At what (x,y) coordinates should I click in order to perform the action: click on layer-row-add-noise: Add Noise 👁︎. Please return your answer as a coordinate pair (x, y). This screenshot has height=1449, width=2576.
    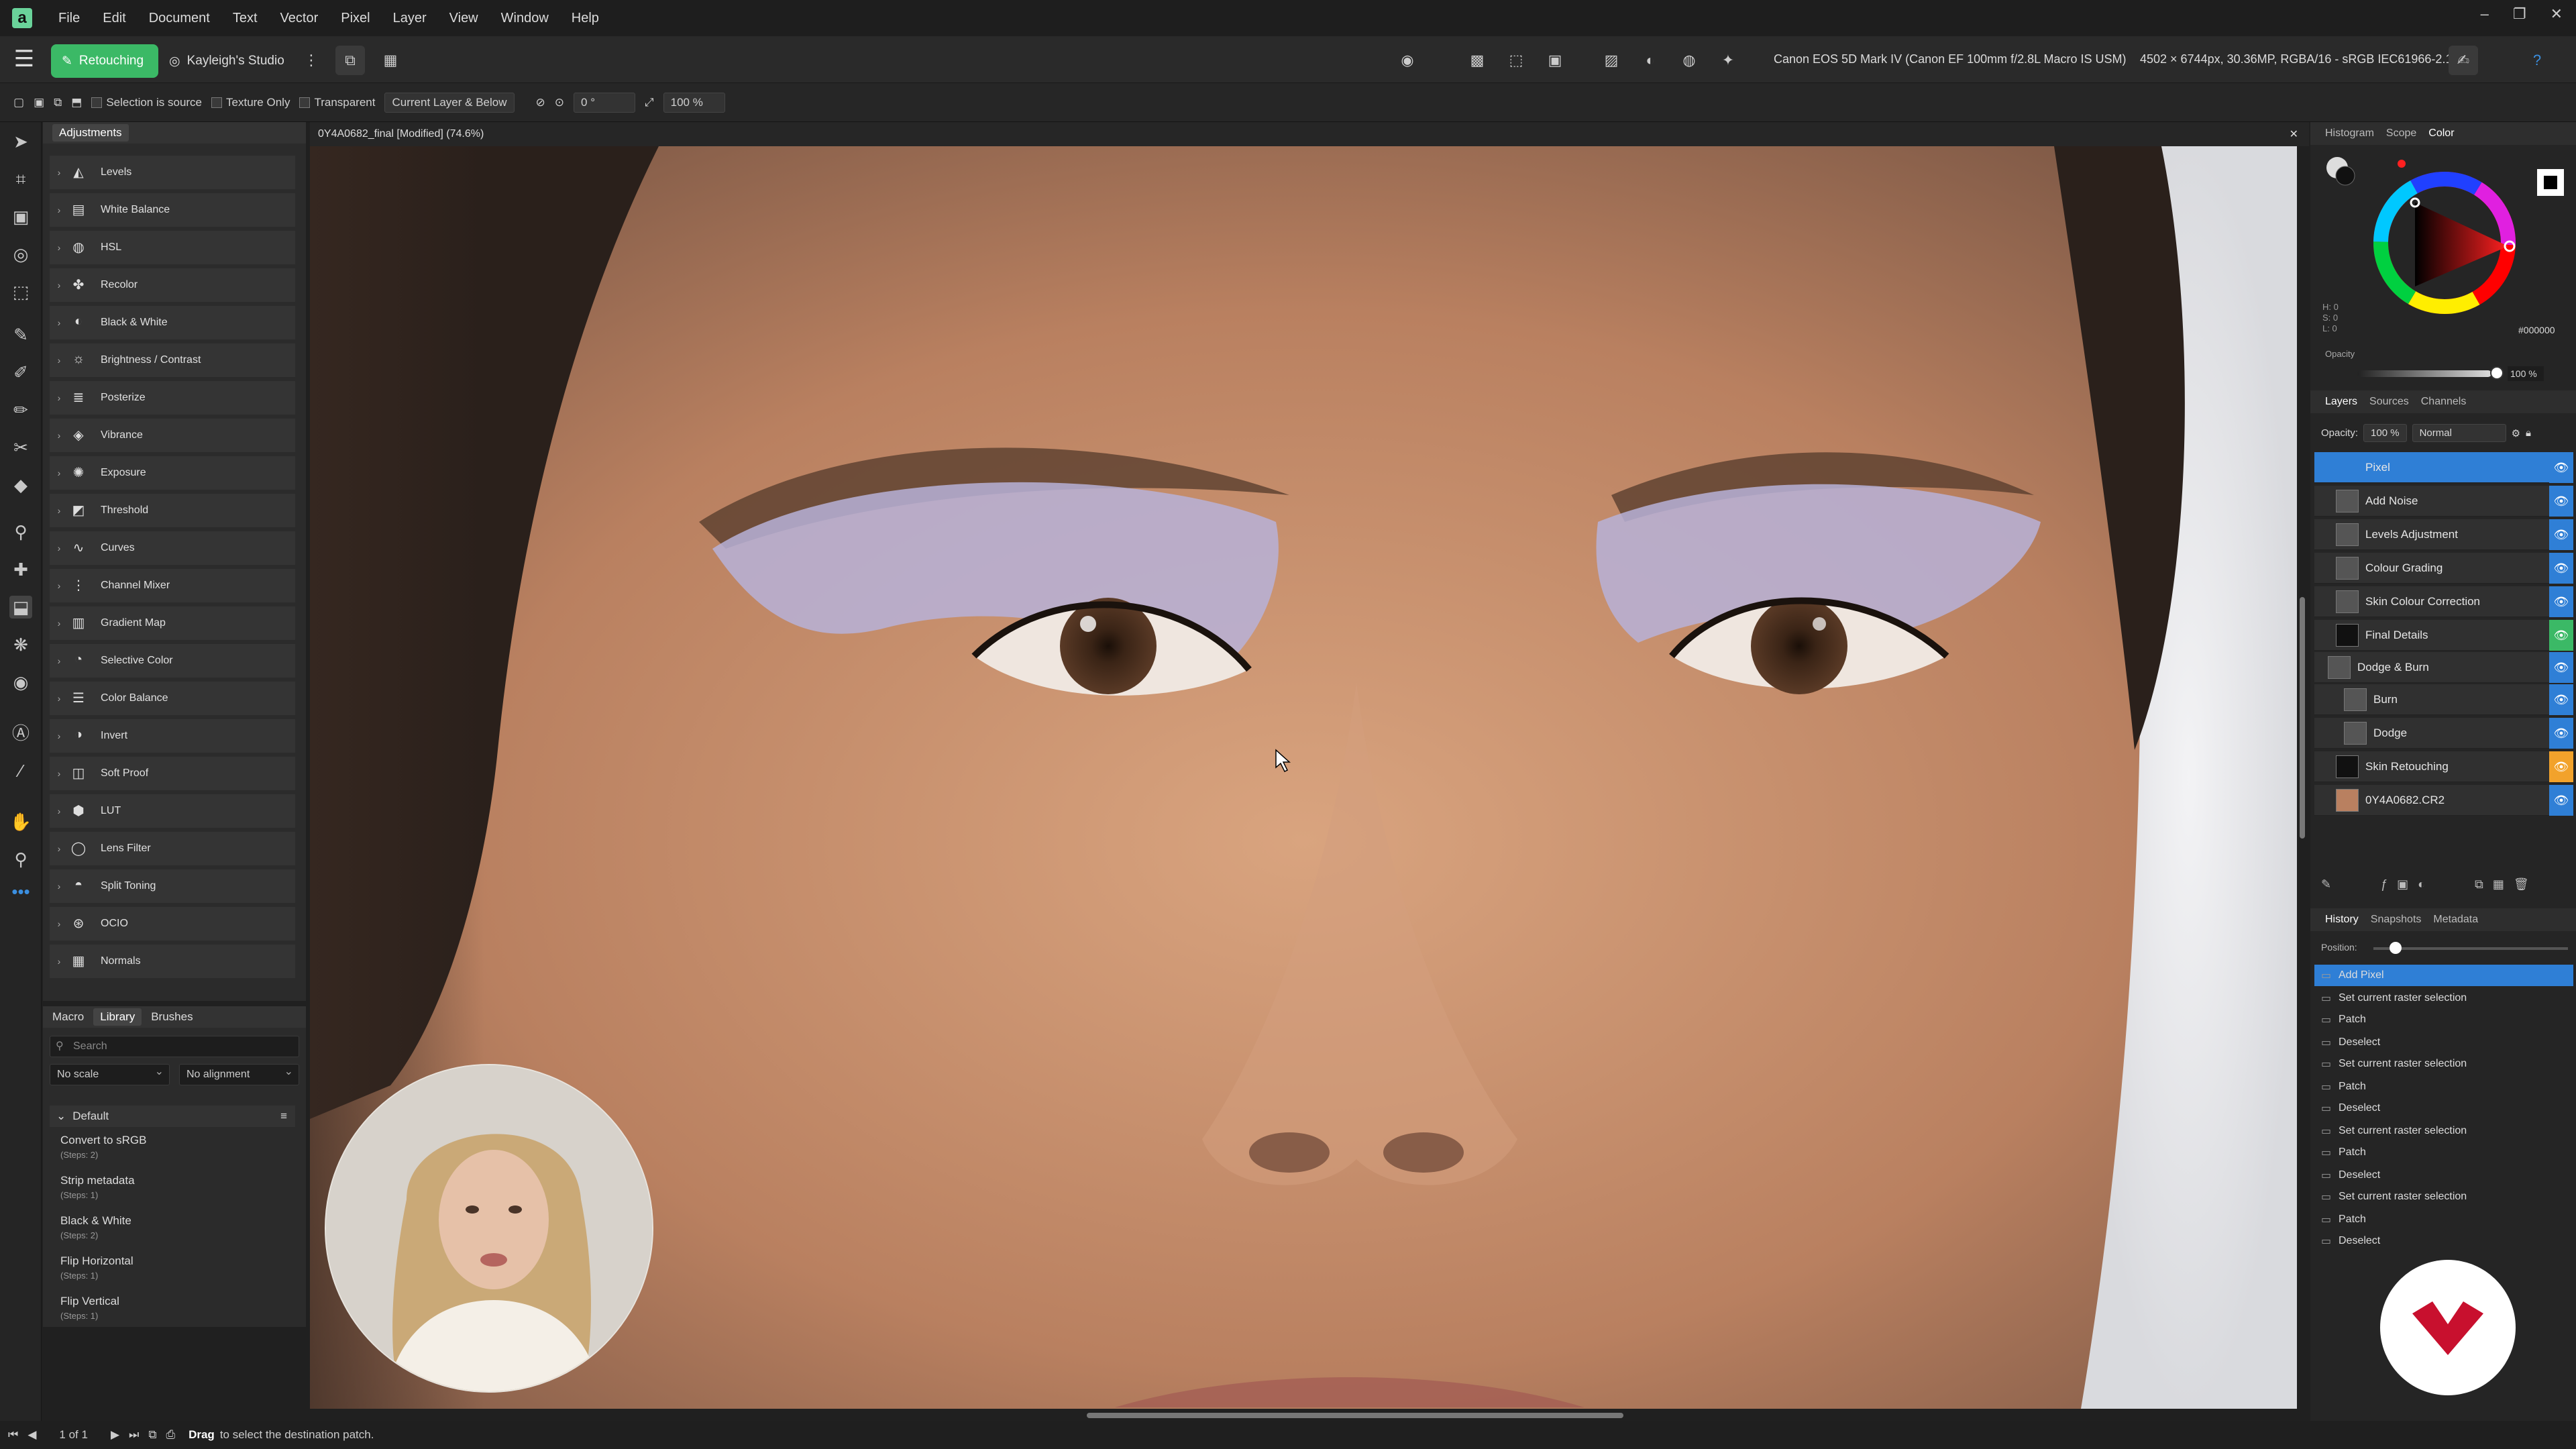
    Looking at the image, I should click on (2443, 501).